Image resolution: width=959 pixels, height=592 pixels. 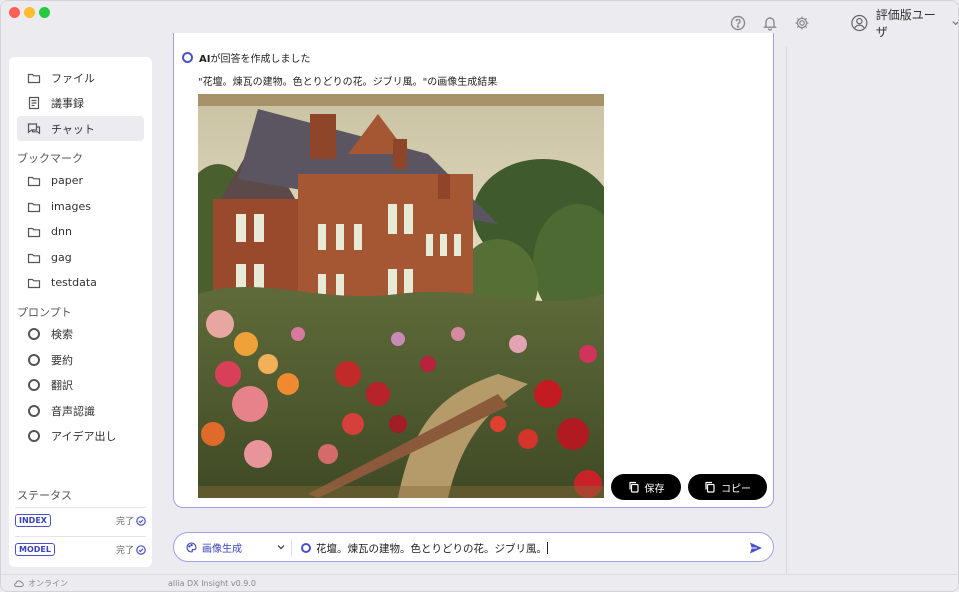 I want to click on sidebar-item-prompt: 要約, so click(x=80, y=359).